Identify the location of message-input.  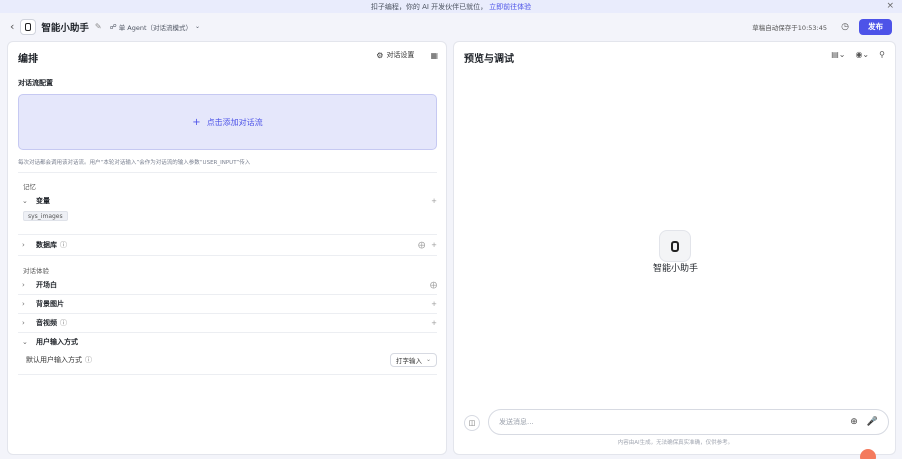
(670, 422).